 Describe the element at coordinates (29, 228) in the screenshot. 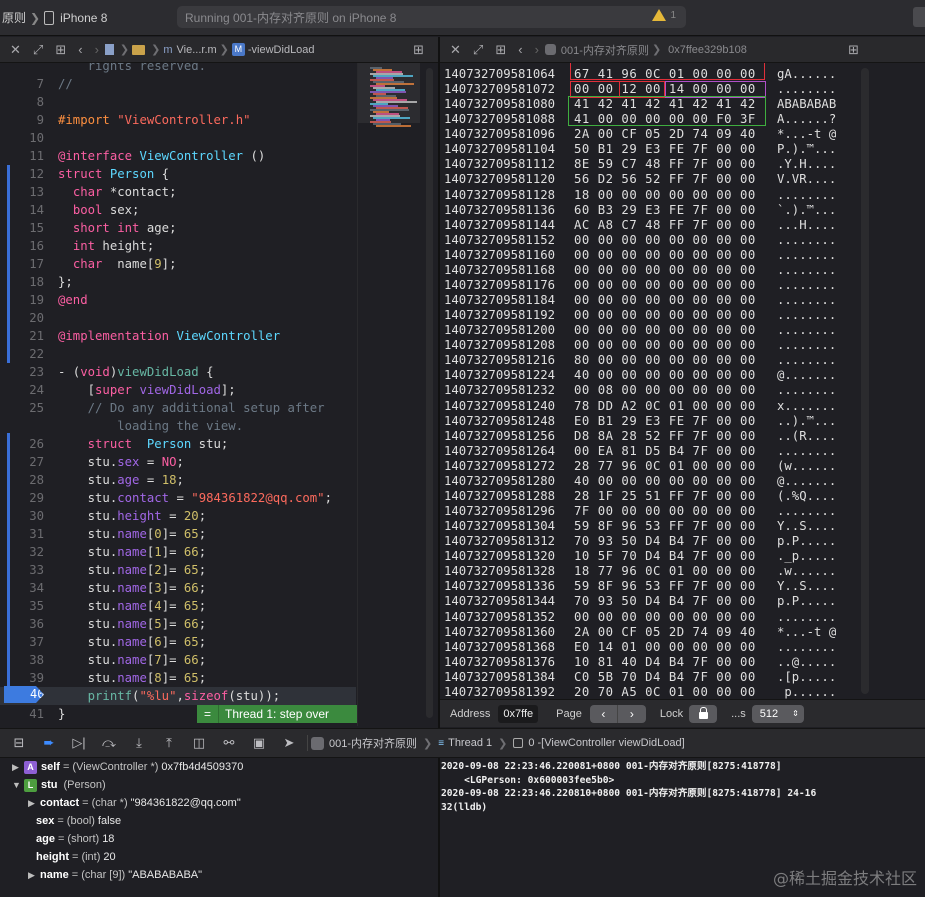

I see `line-number: 15` at that location.